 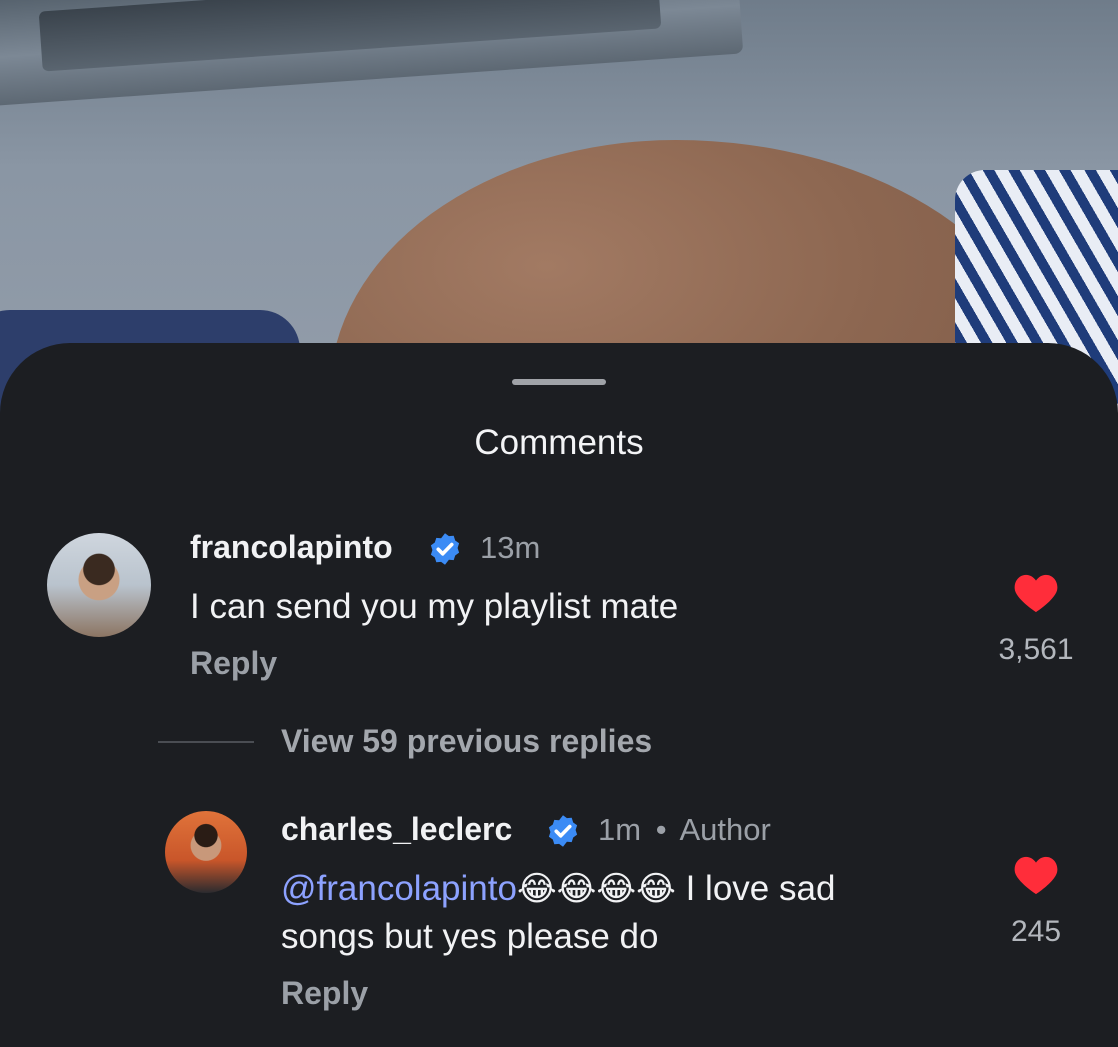 What do you see at coordinates (470, 936) in the screenshot?
I see `reply-text-line2: songs but yes please do` at bounding box center [470, 936].